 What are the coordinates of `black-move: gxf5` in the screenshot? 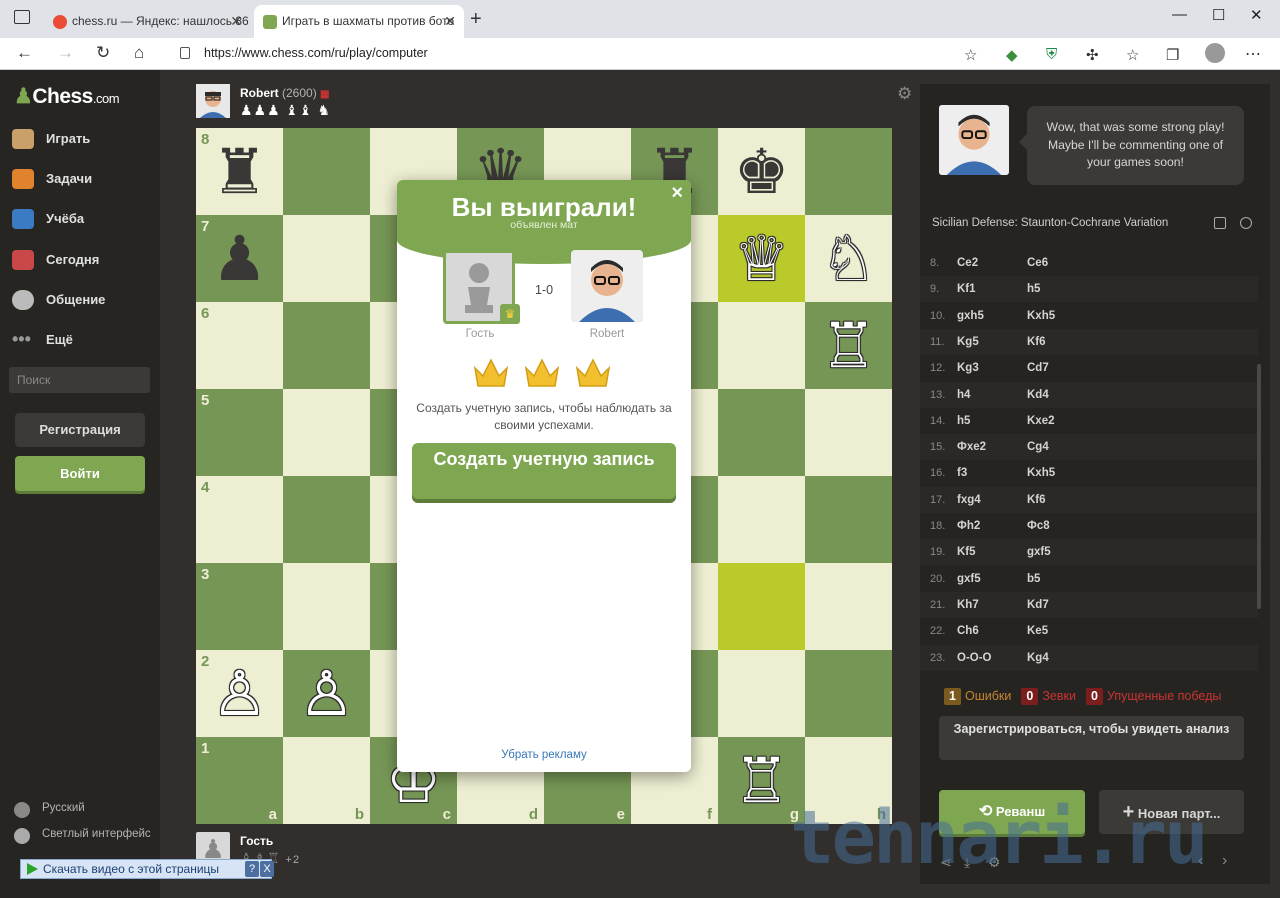 It's located at (1039, 552).